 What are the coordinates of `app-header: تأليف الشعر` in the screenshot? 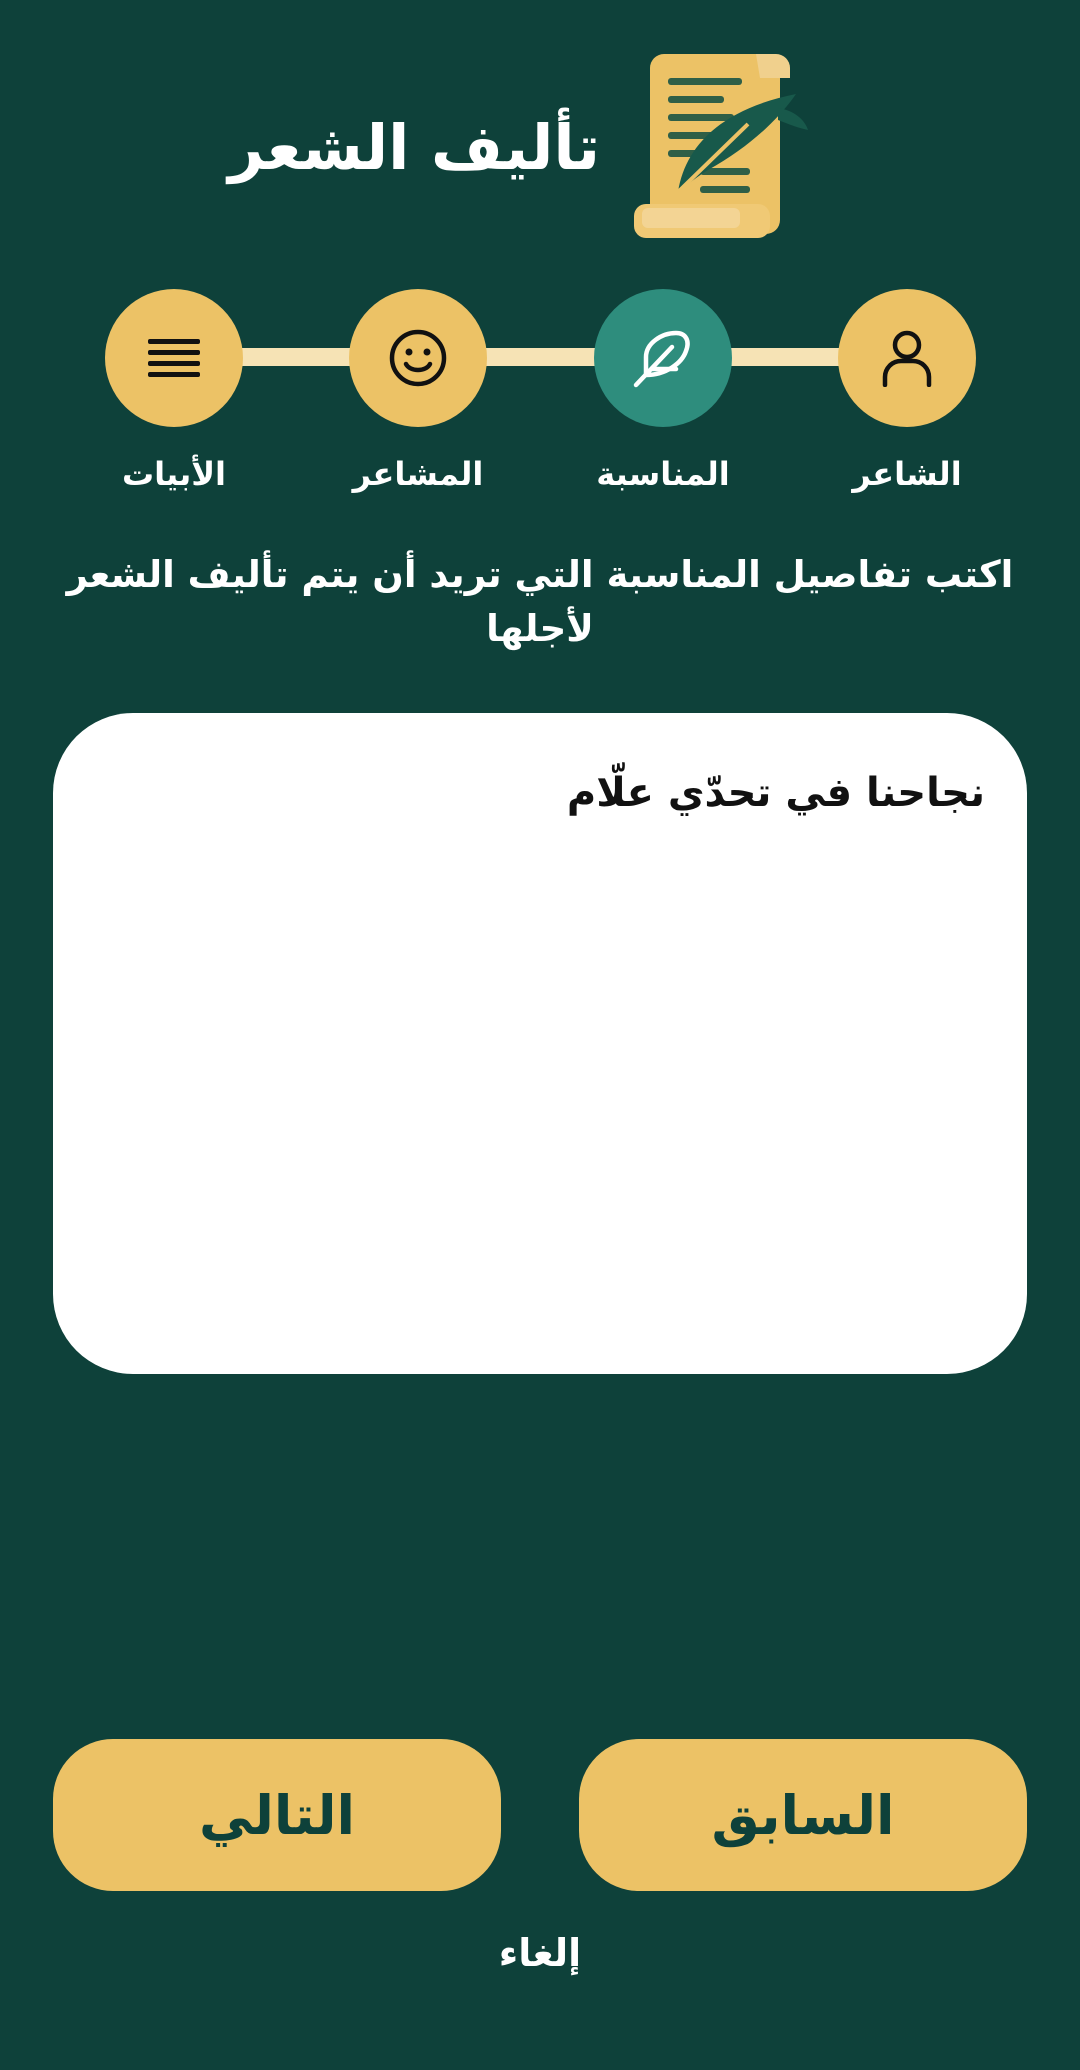 It's located at (540, 130).